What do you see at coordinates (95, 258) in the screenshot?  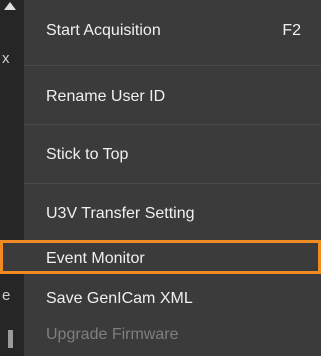 I see `menu-item-label: Event Monitor` at bounding box center [95, 258].